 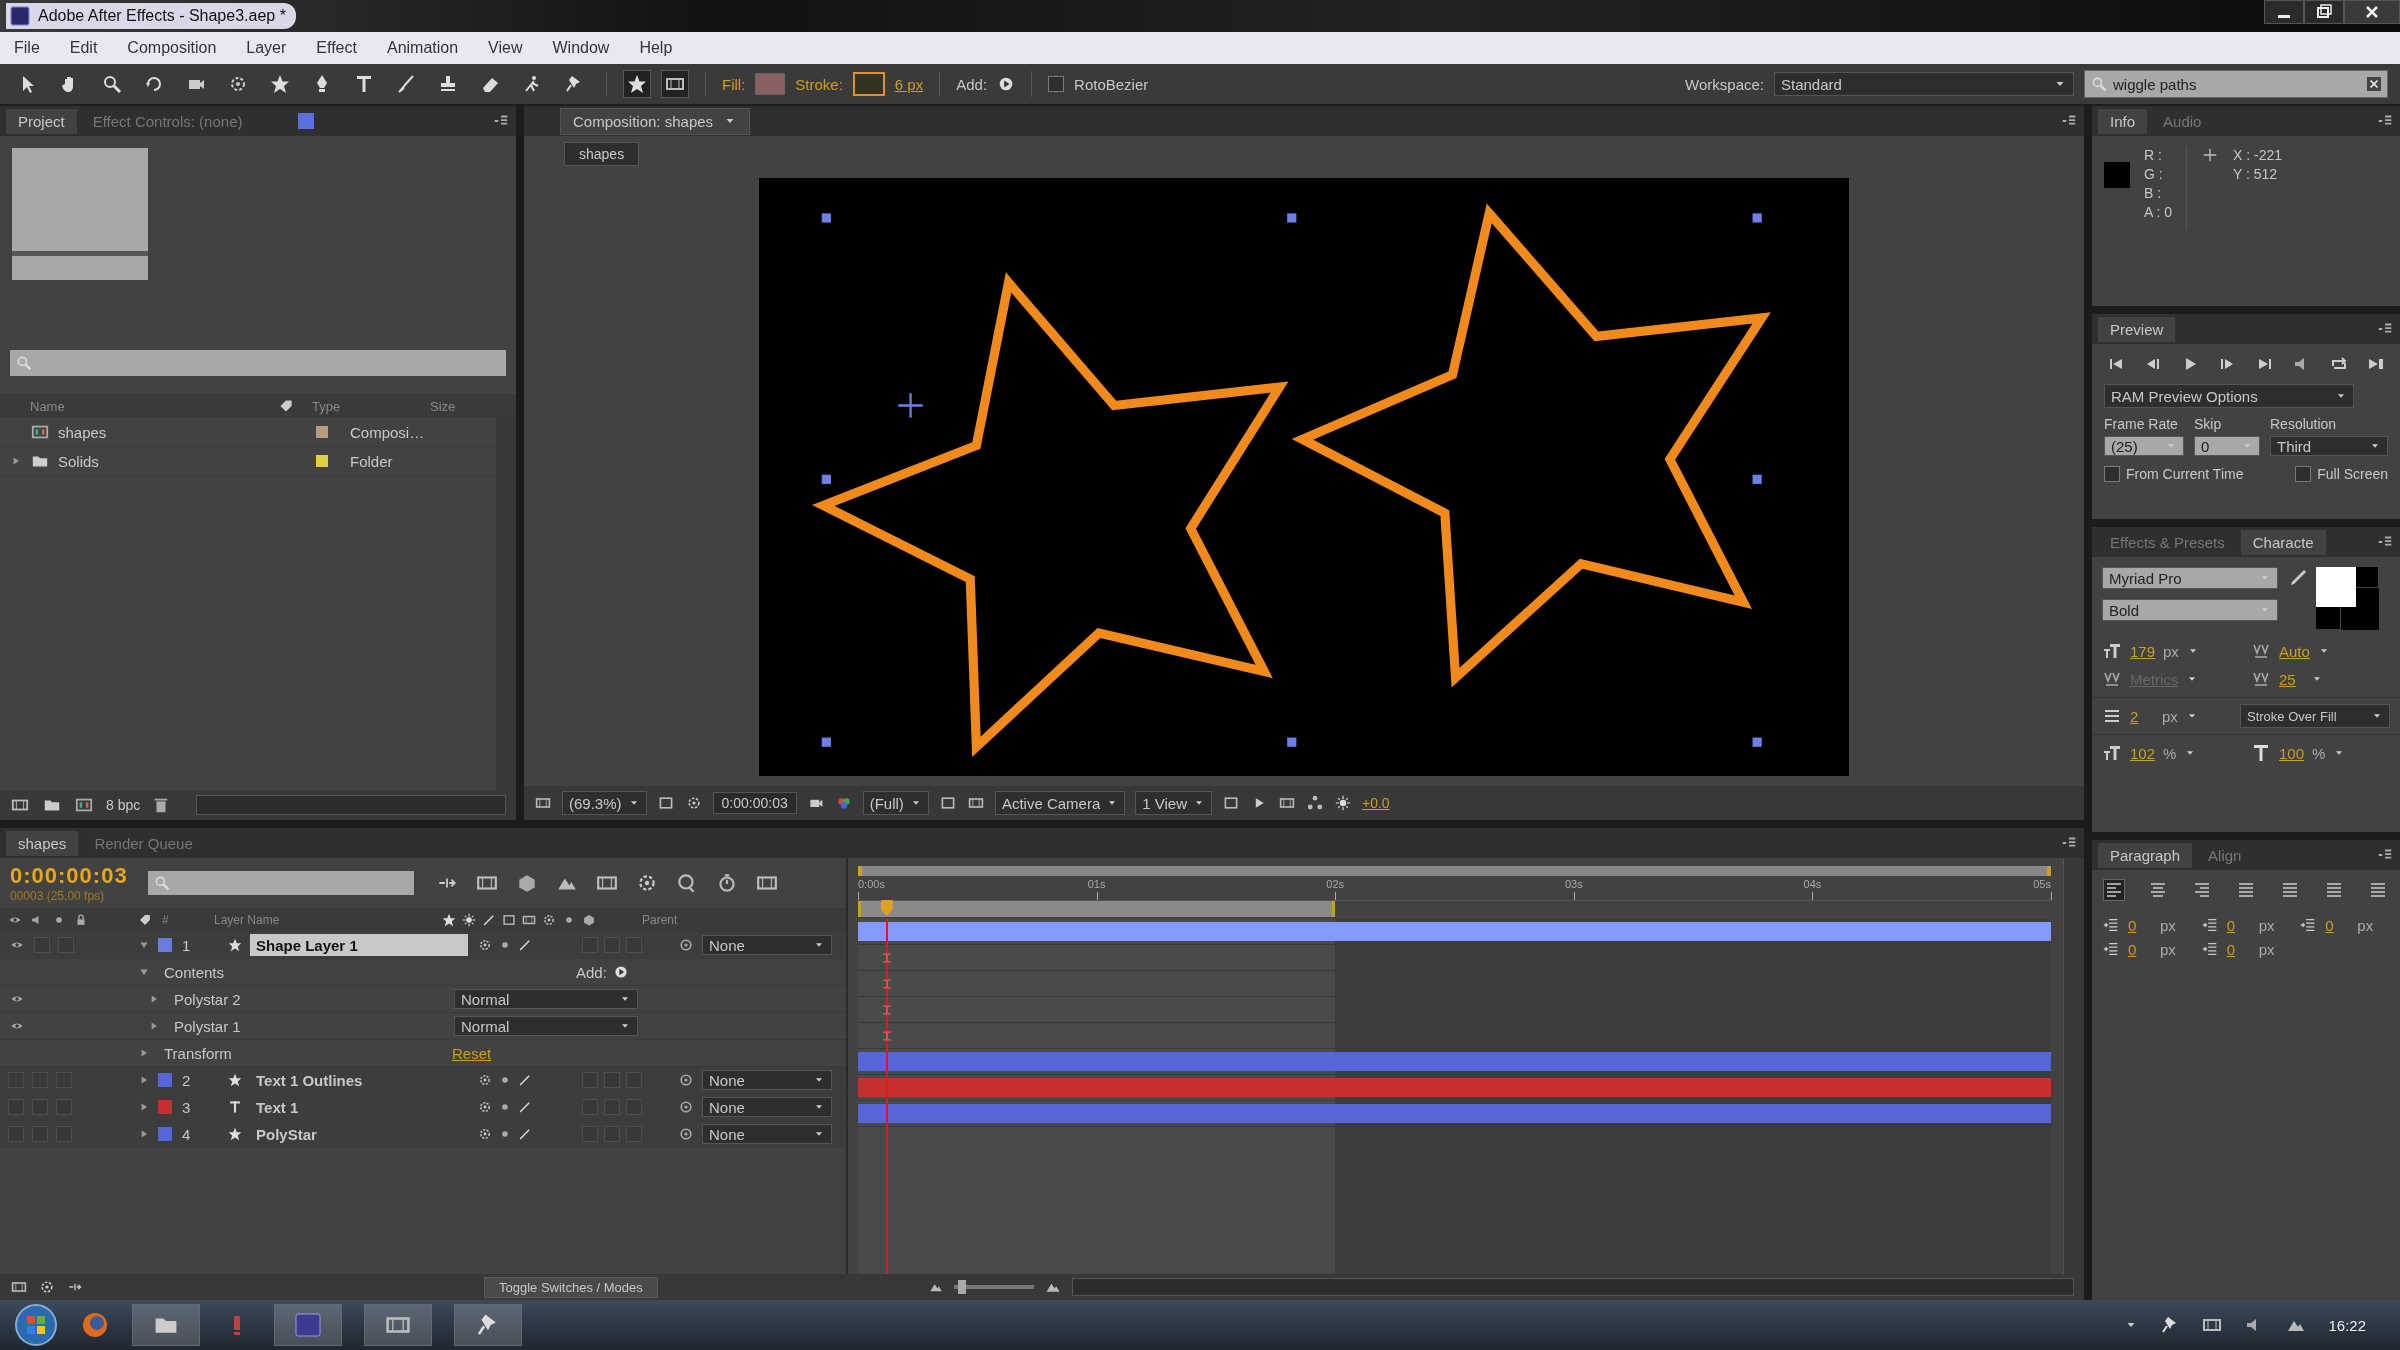 I want to click on menu-item: File, so click(x=27, y=48).